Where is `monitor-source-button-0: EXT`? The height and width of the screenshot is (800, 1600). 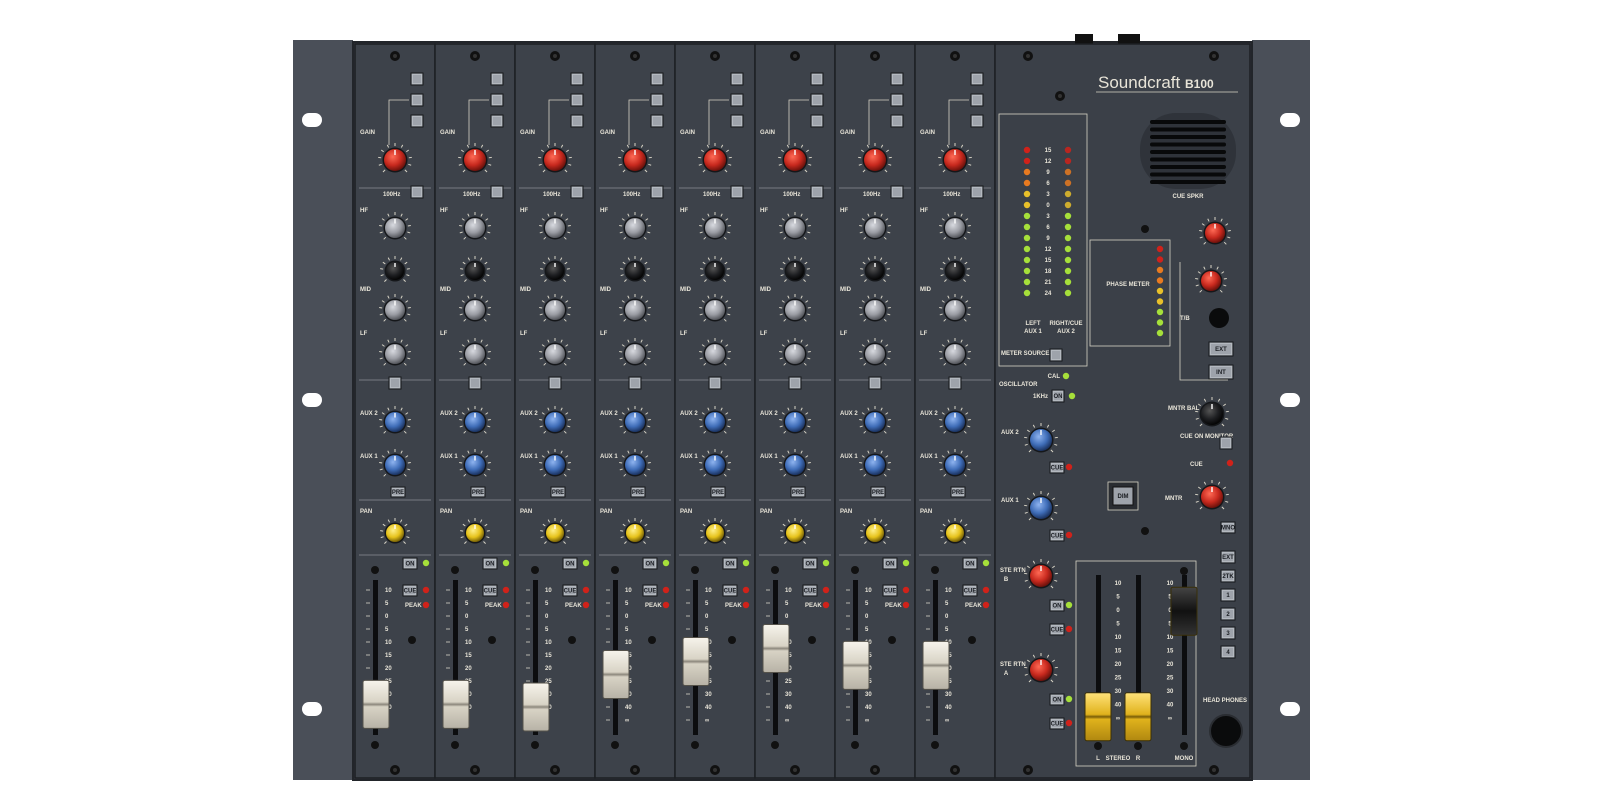 monitor-source-button-0: EXT is located at coordinates (1228, 557).